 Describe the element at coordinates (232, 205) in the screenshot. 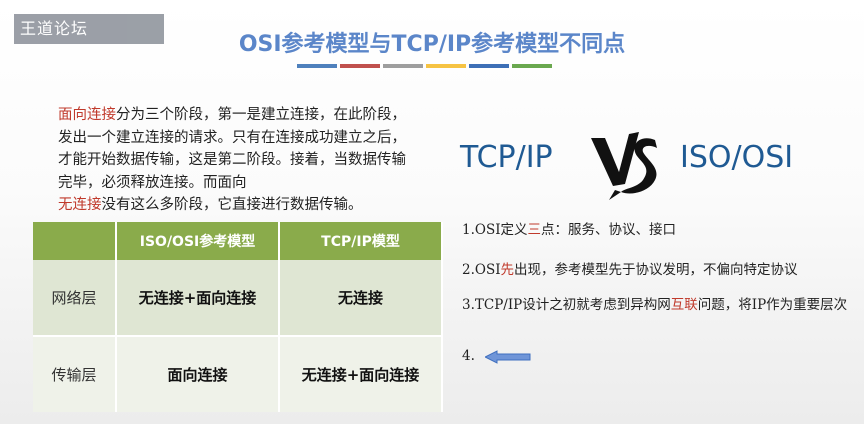

I see `intro-text: 没有这么多阶段，它直接进行数据传输。` at that location.